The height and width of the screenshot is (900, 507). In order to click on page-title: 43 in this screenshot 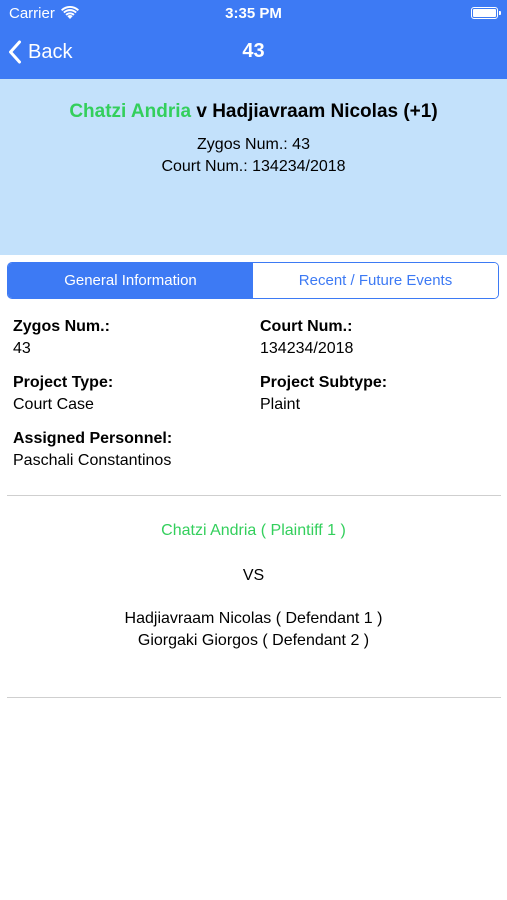, I will do `click(253, 51)`.